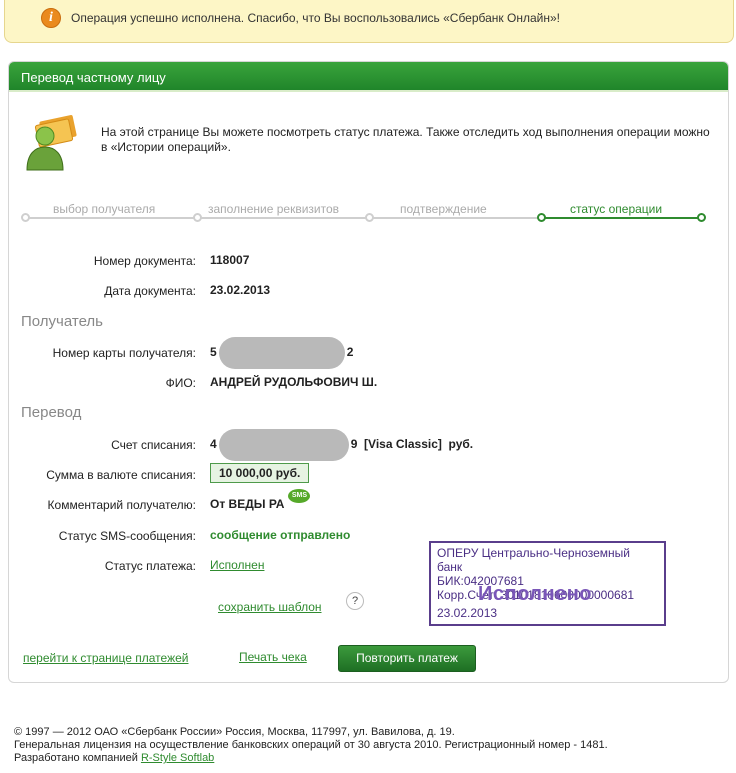 Image resolution: width=736 pixels, height=773 pixels. What do you see at coordinates (280, 535) in the screenshot?
I see `sms-status-value: сообщение отправлено` at bounding box center [280, 535].